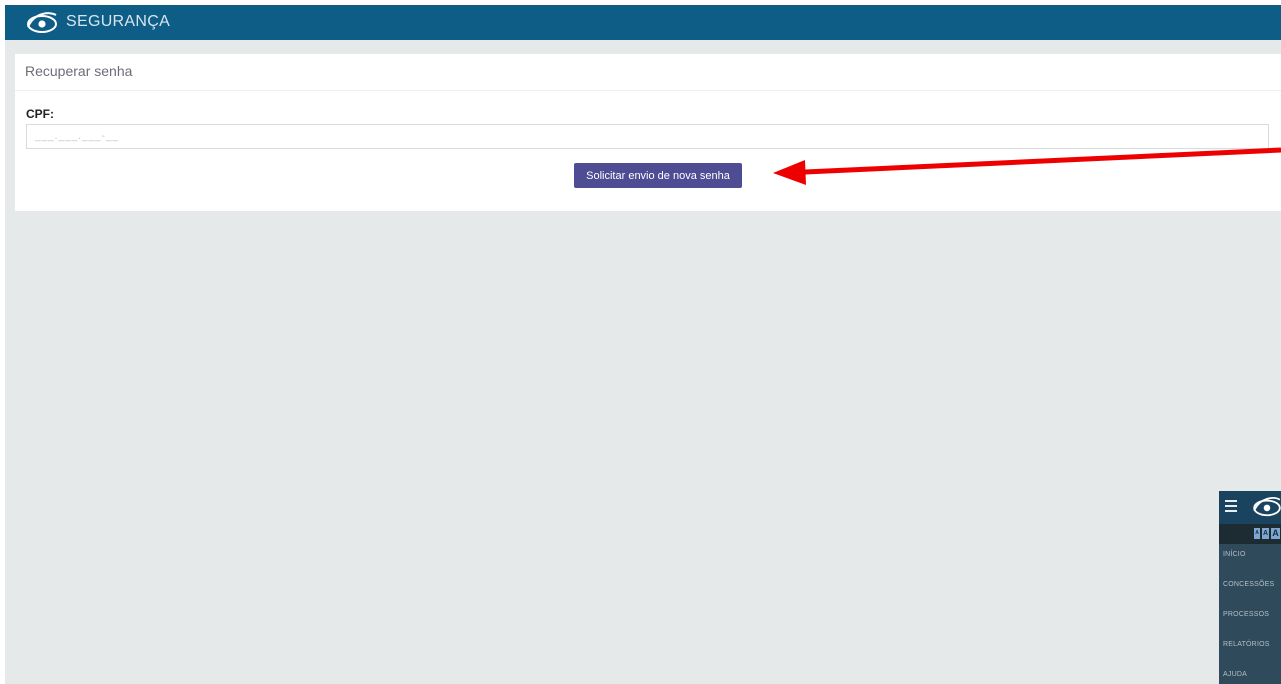  Describe the element at coordinates (1248, 584) in the screenshot. I see `side-nav-item-concessoes: CONCESSÕES` at that location.